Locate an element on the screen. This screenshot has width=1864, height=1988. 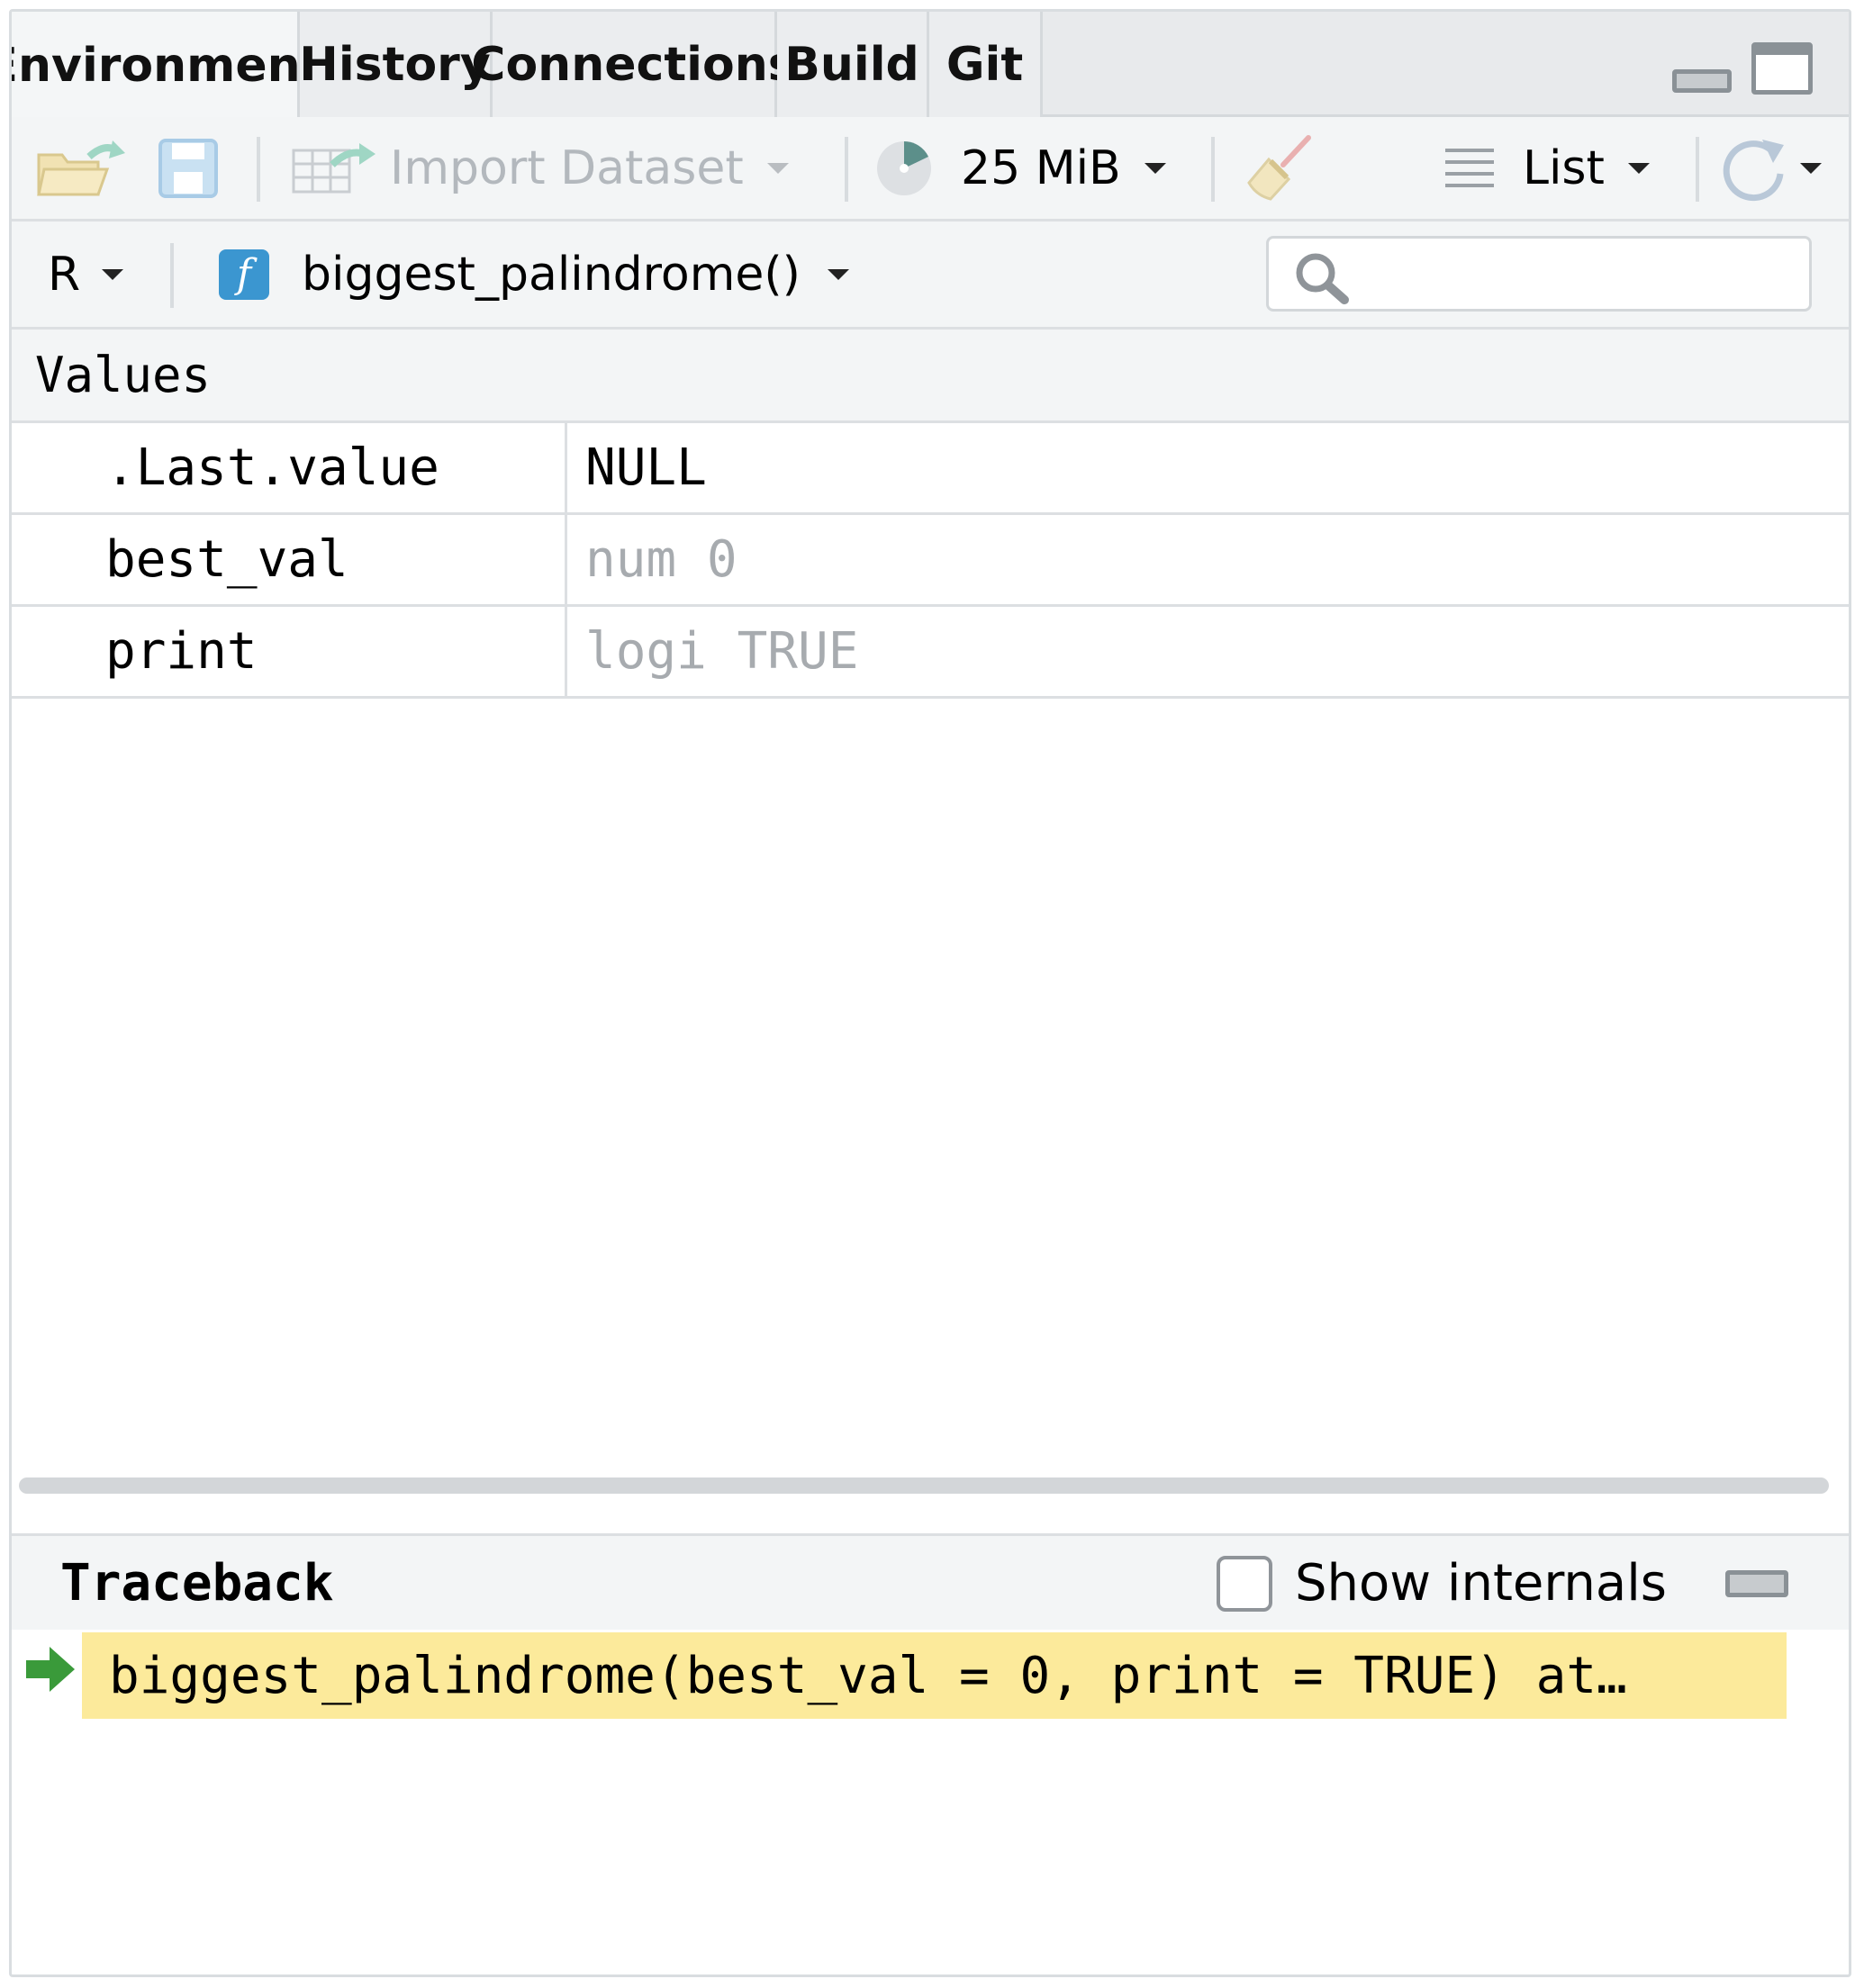
tab-build: Build is located at coordinates (853, 64).